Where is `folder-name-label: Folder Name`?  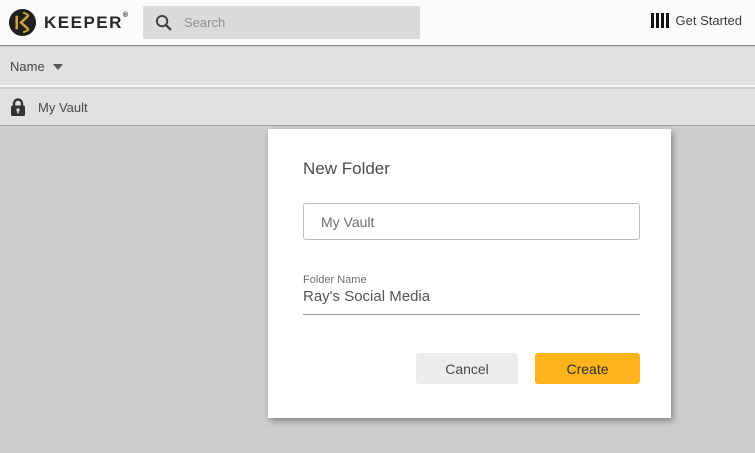 folder-name-label: Folder Name is located at coordinates (335, 280).